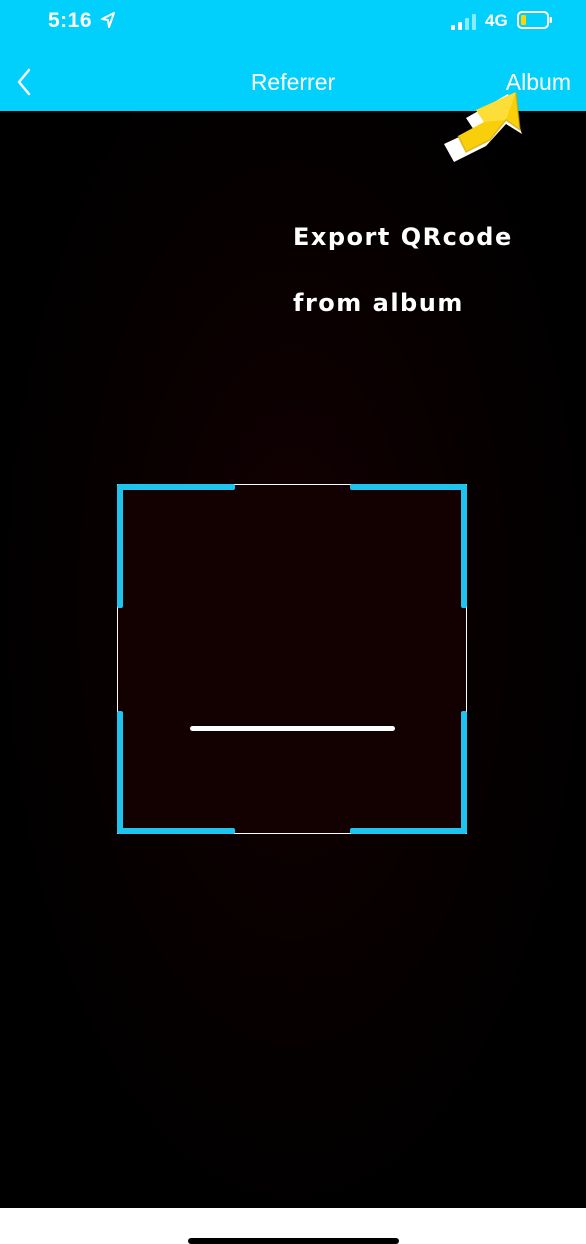 The image size is (586, 1244). I want to click on status-time: 5:16, so click(70, 20).